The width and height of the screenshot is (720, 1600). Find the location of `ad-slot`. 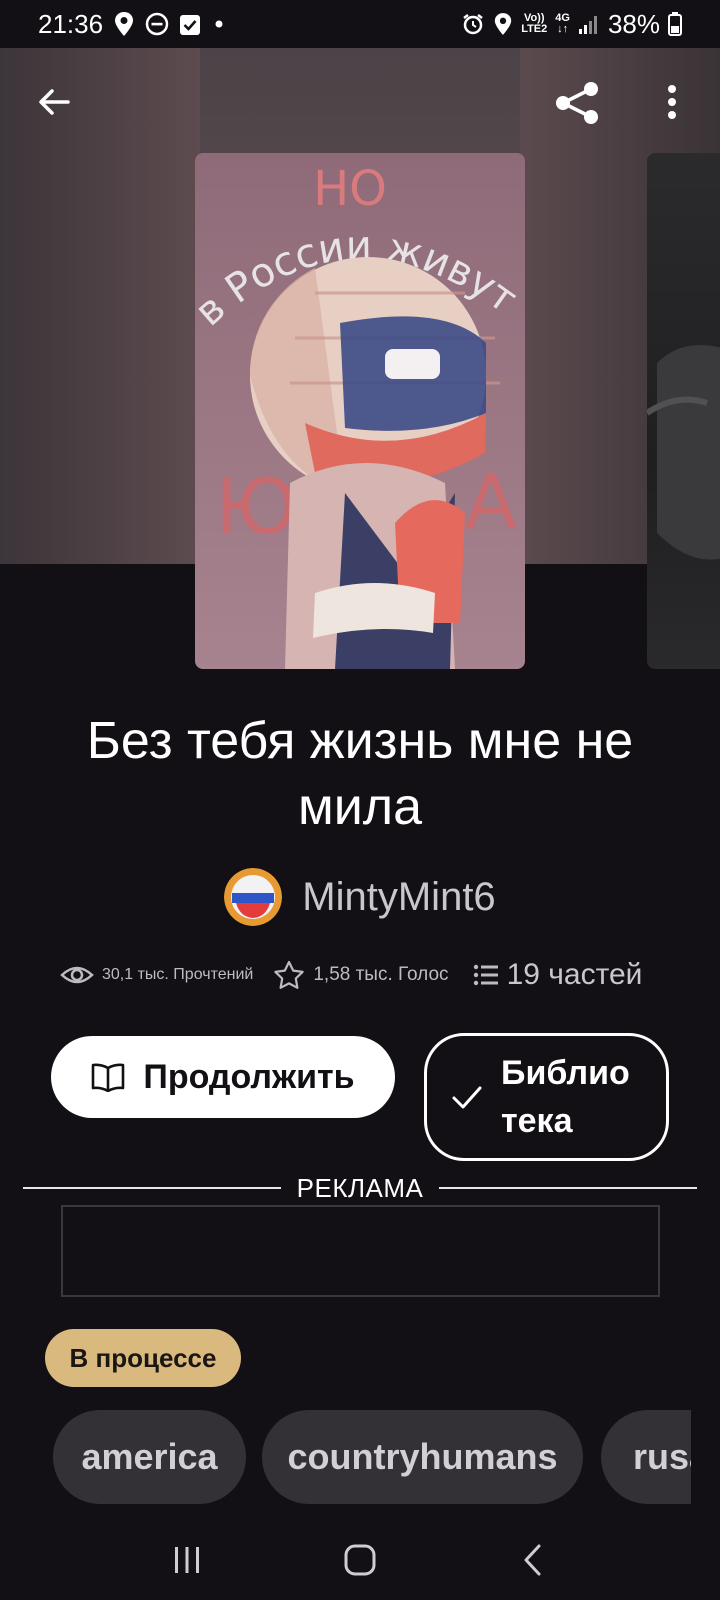

ad-slot is located at coordinates (360, 1251).